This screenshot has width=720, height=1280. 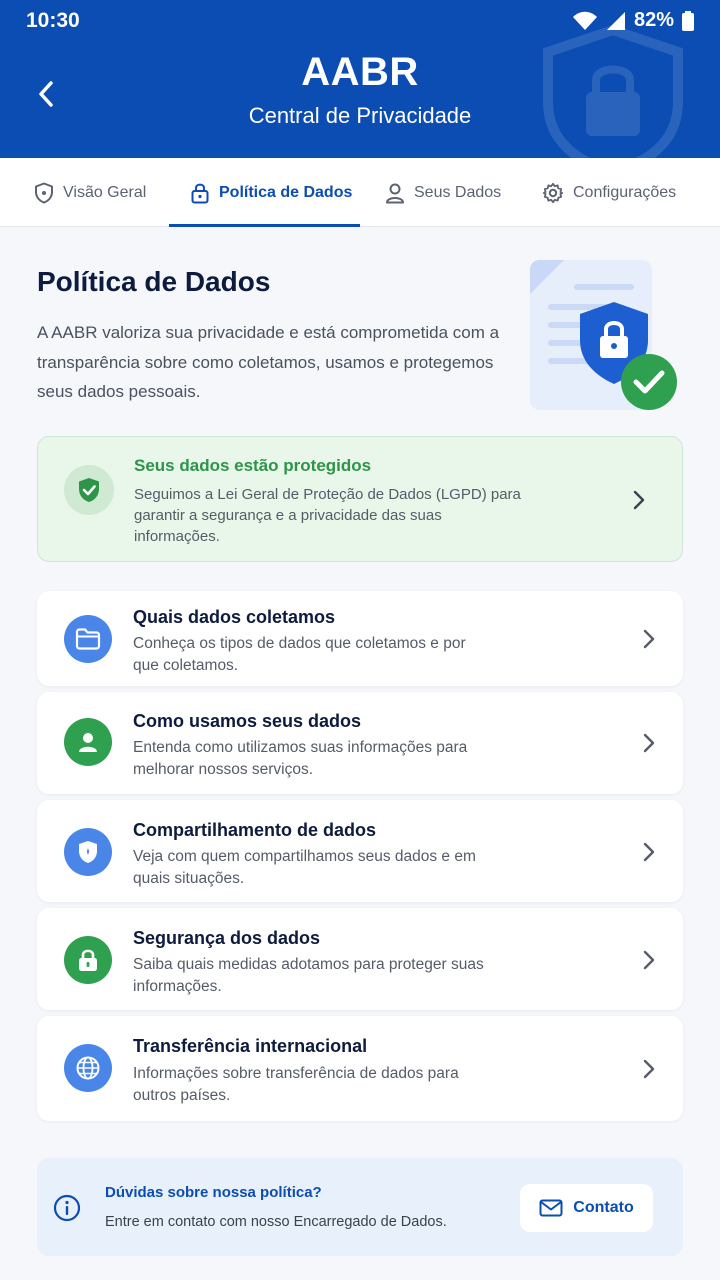 I want to click on mail-icon, so click(x=551, y=1208).